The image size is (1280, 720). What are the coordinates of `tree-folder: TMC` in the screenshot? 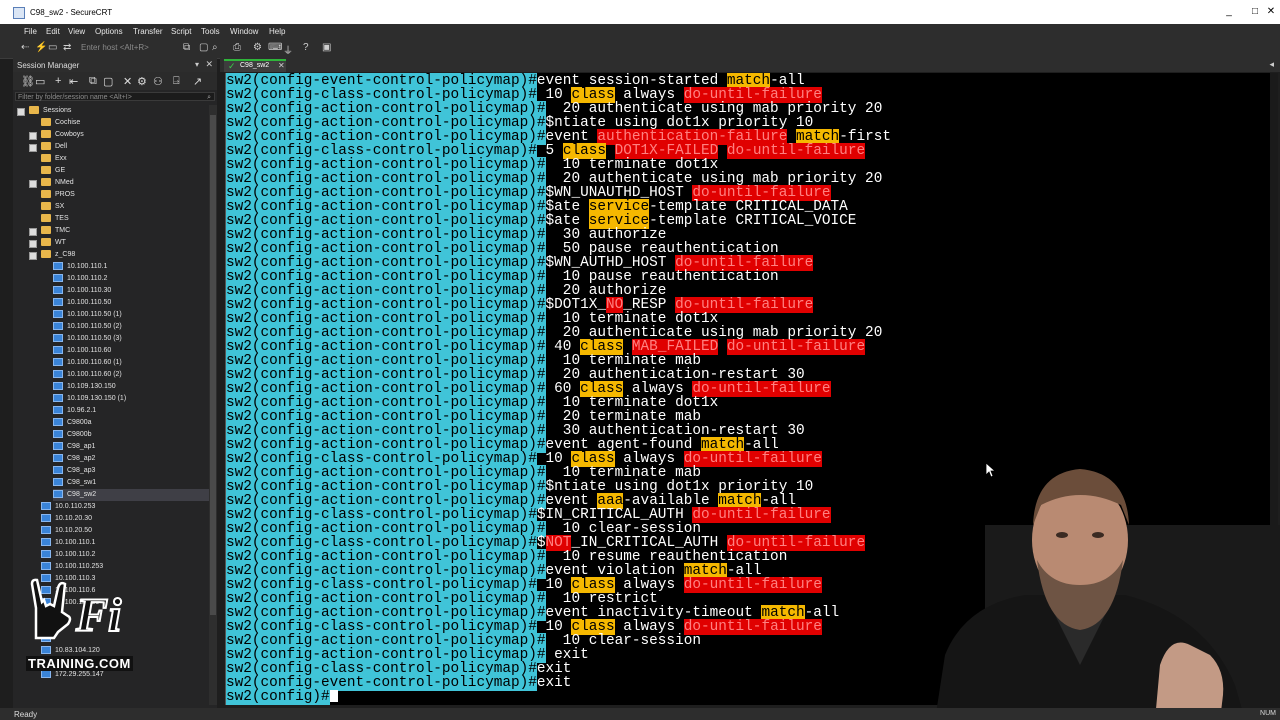 It's located at (119, 231).